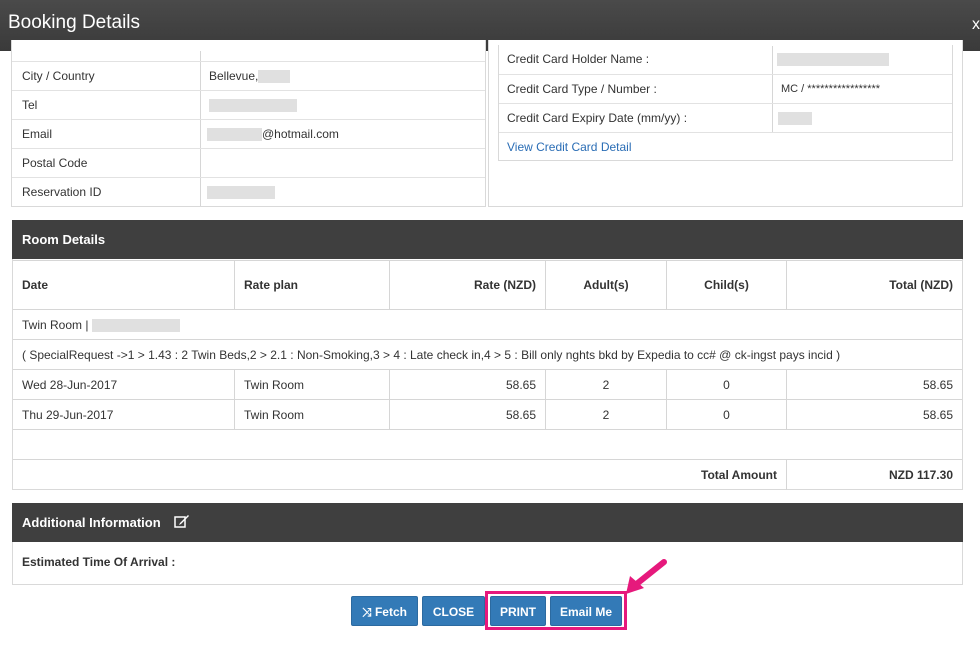  I want to click on field-label: Email, so click(37, 134).